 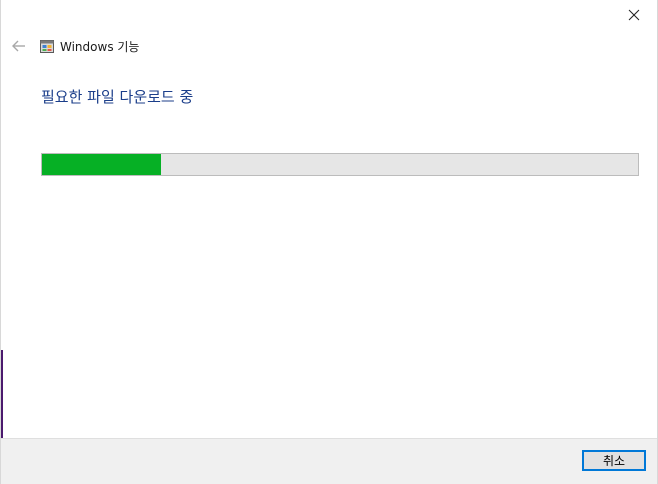 I want to click on close-icon, so click(x=634, y=15).